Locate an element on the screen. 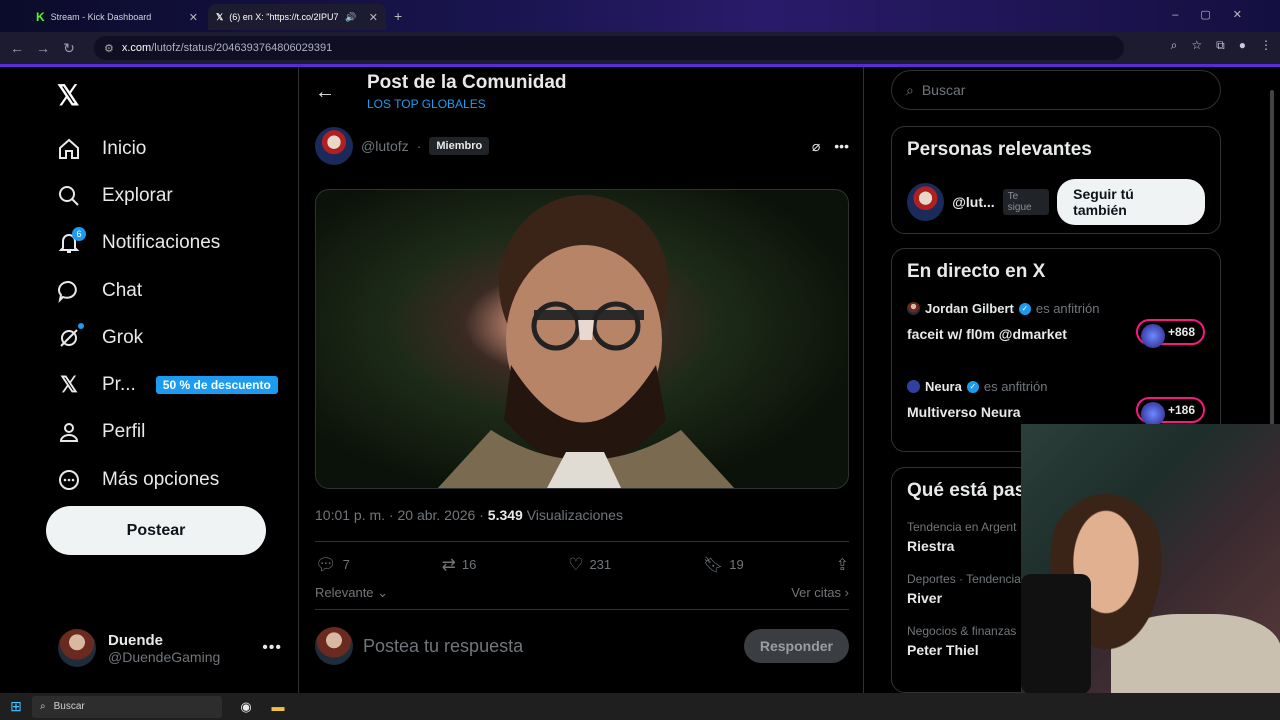  back-icon: ← is located at coordinates (17, 48).